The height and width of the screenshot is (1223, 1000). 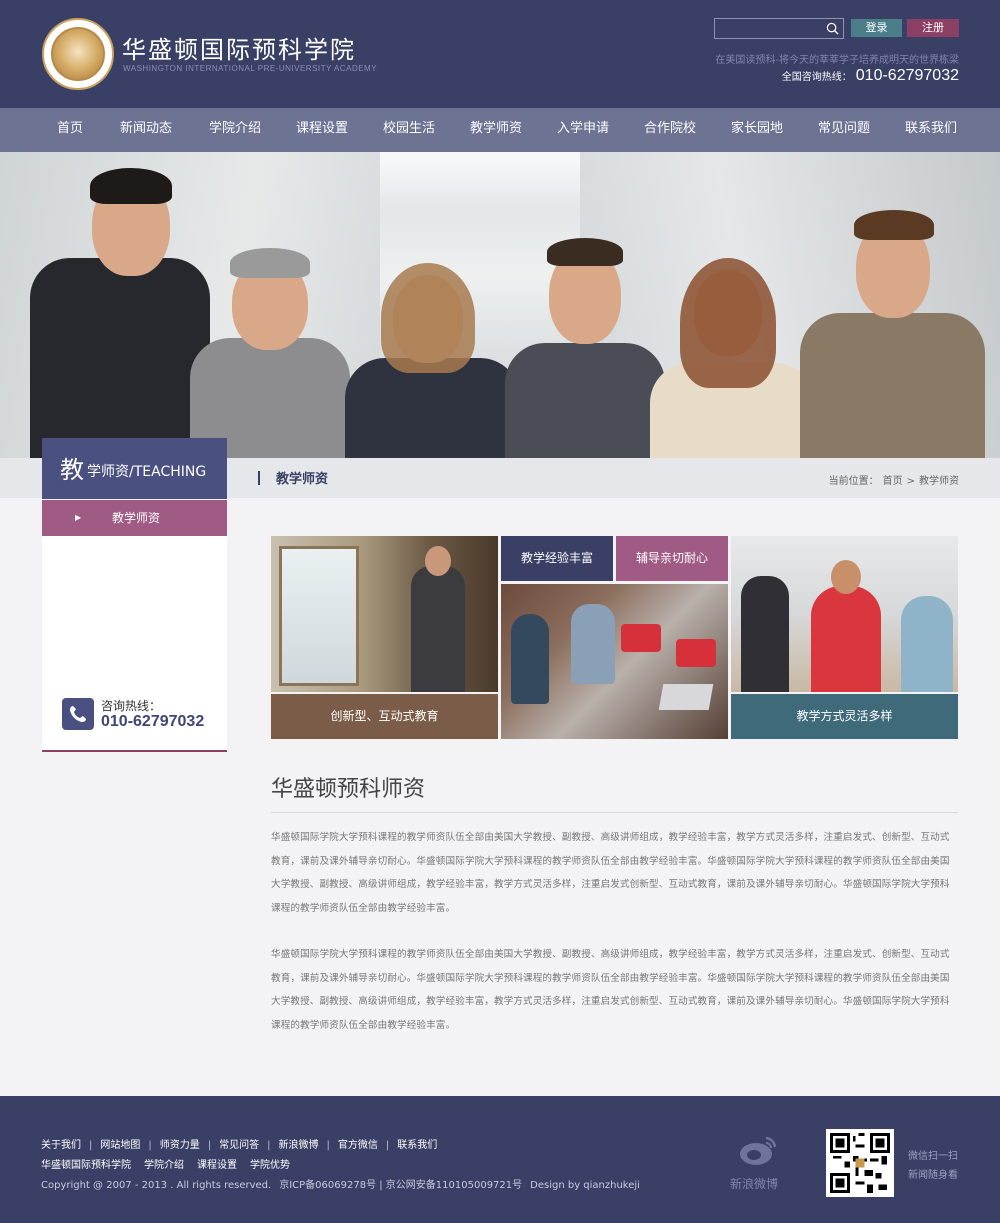 I want to click on search-icon, so click(x=832, y=28).